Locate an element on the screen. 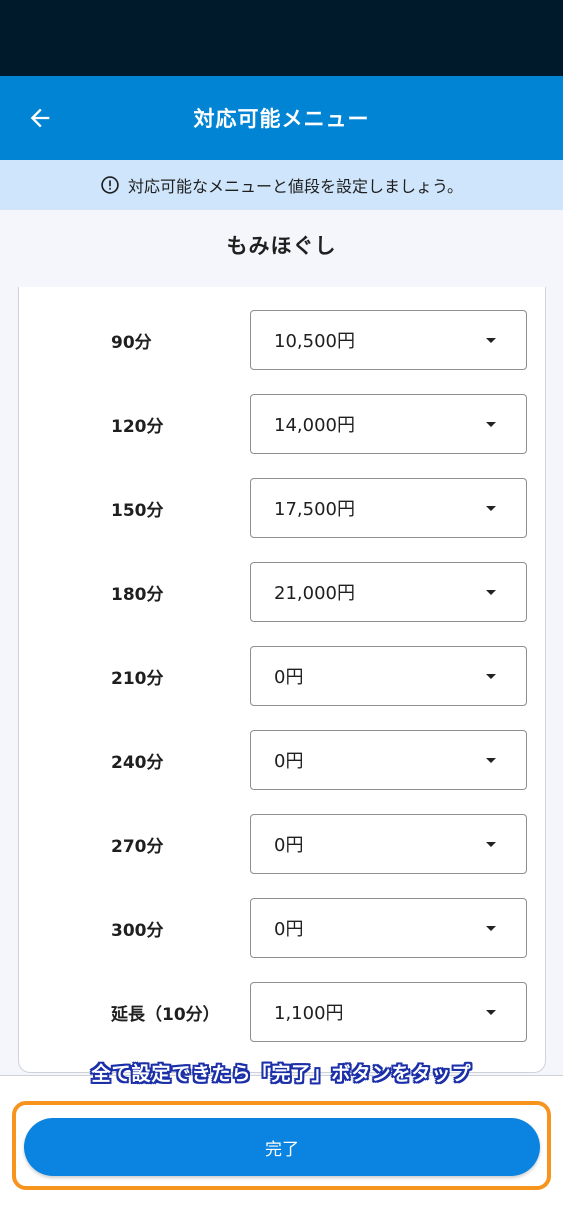 The image size is (563, 1219). page-title: 対応可能メニュー is located at coordinates (281, 119).